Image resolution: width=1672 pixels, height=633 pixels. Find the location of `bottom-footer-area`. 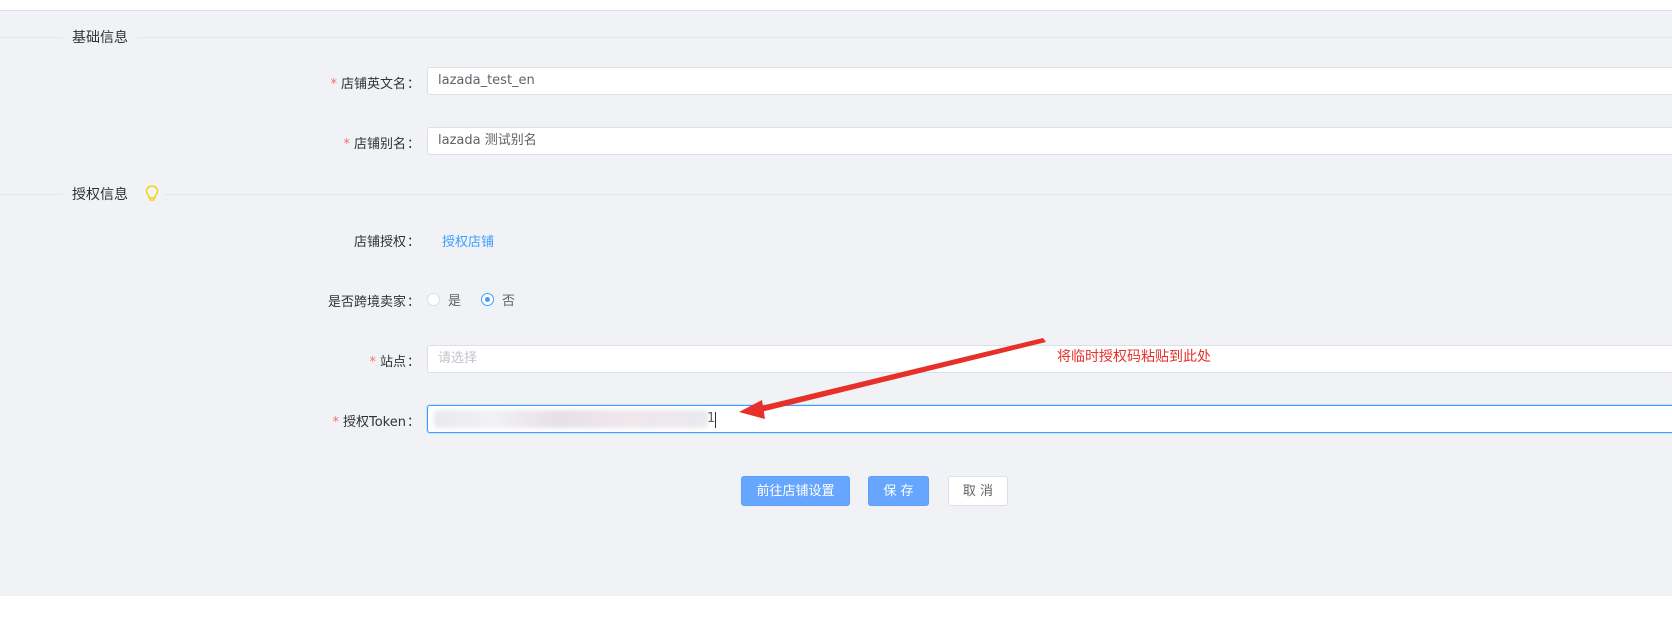

bottom-footer-area is located at coordinates (836, 614).